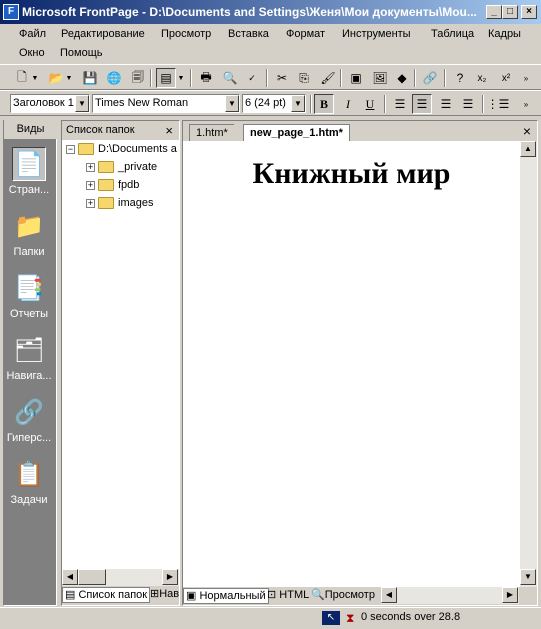 The image size is (541, 629). Describe the element at coordinates (211, 132) in the screenshot. I see `tab-1-htm: 1.htm*` at that location.